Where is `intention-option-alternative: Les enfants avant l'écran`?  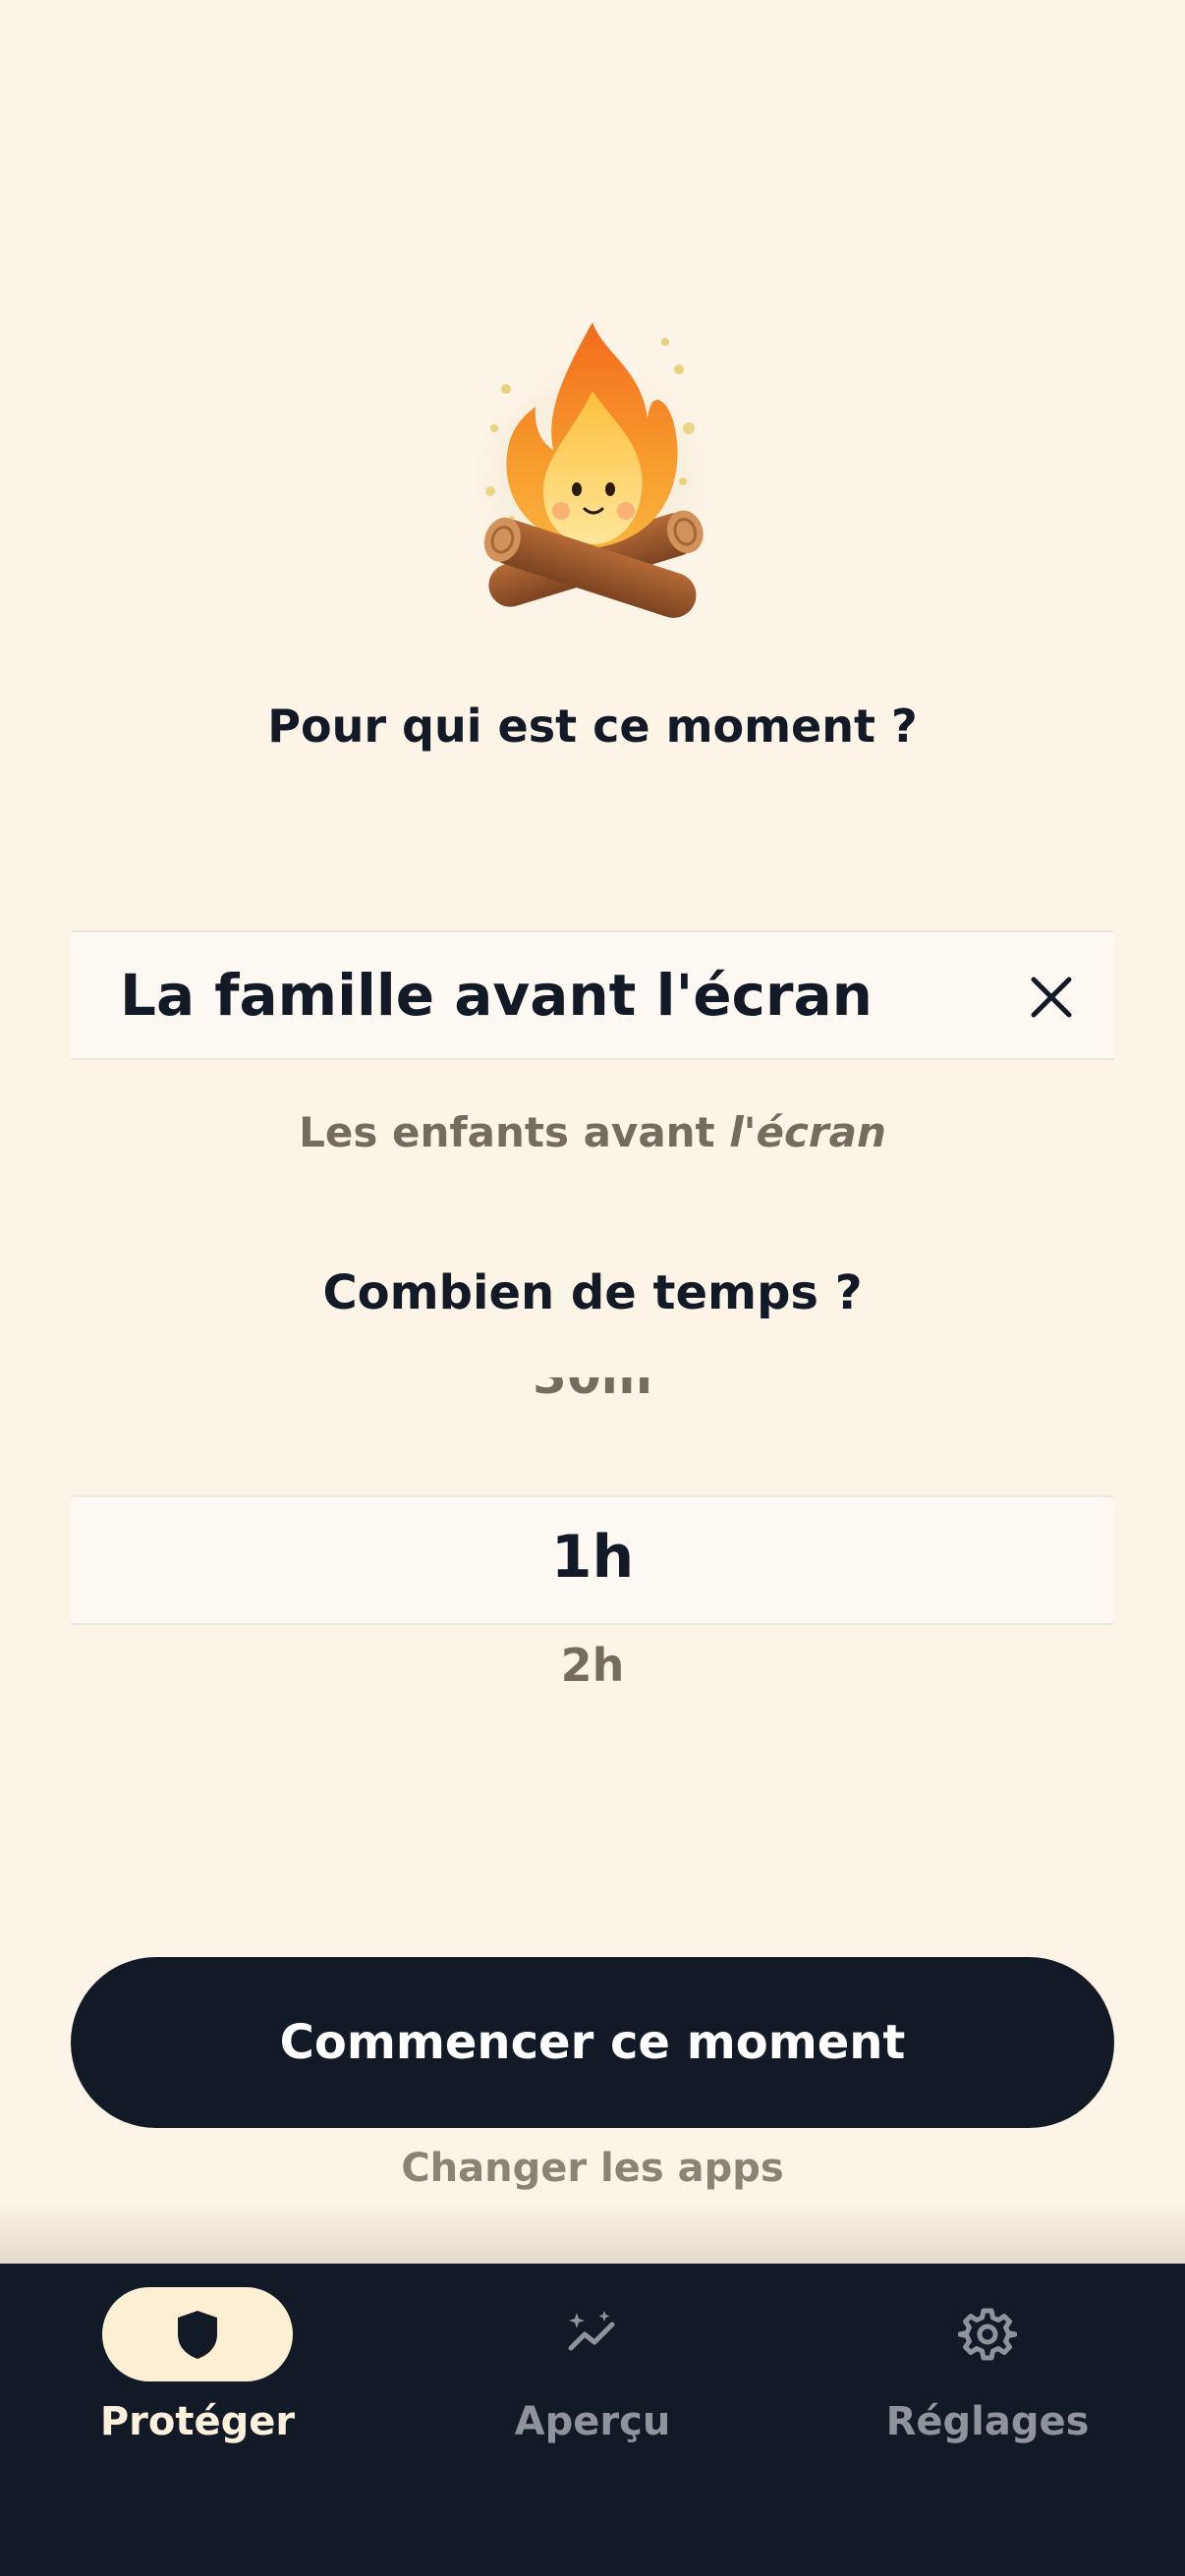 intention-option-alternative: Les enfants avant l'écran is located at coordinates (592, 1132).